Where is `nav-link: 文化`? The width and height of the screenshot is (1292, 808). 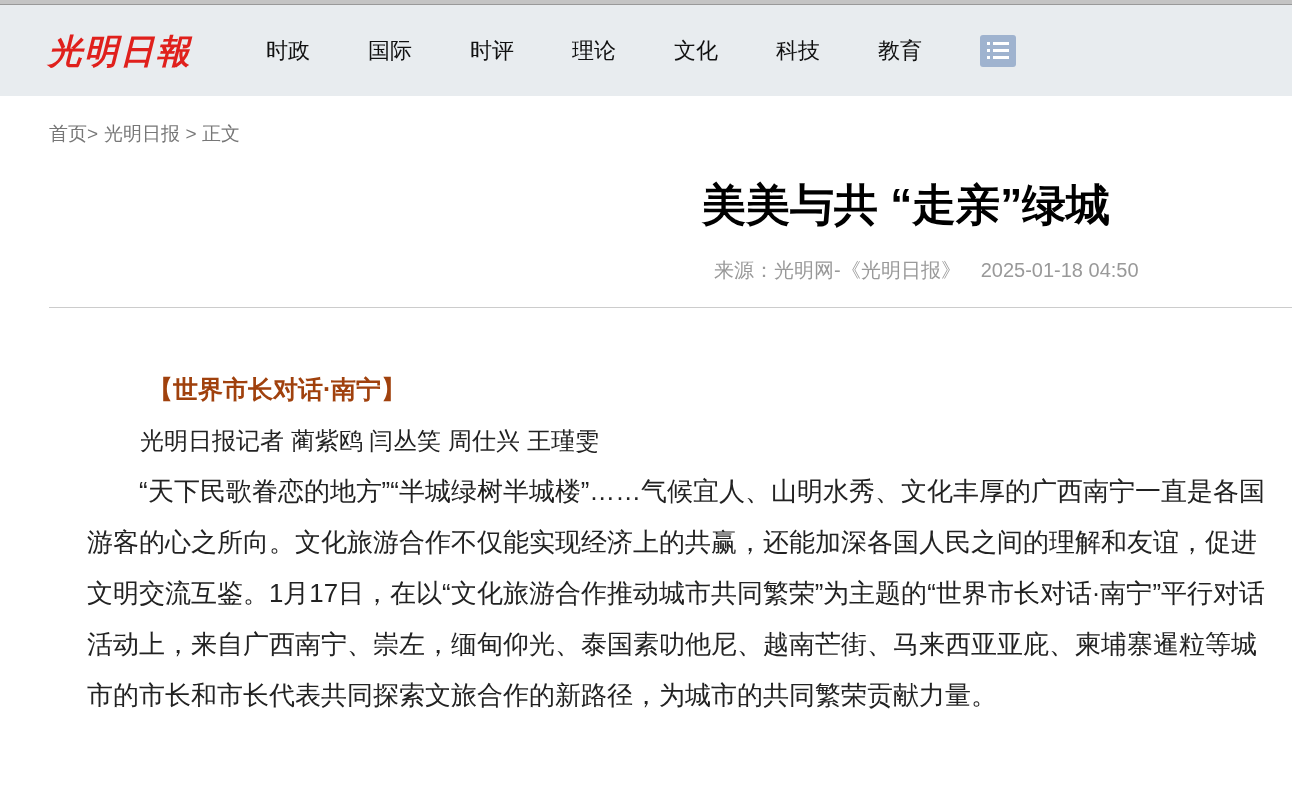
nav-link: 文化 is located at coordinates (725, 50).